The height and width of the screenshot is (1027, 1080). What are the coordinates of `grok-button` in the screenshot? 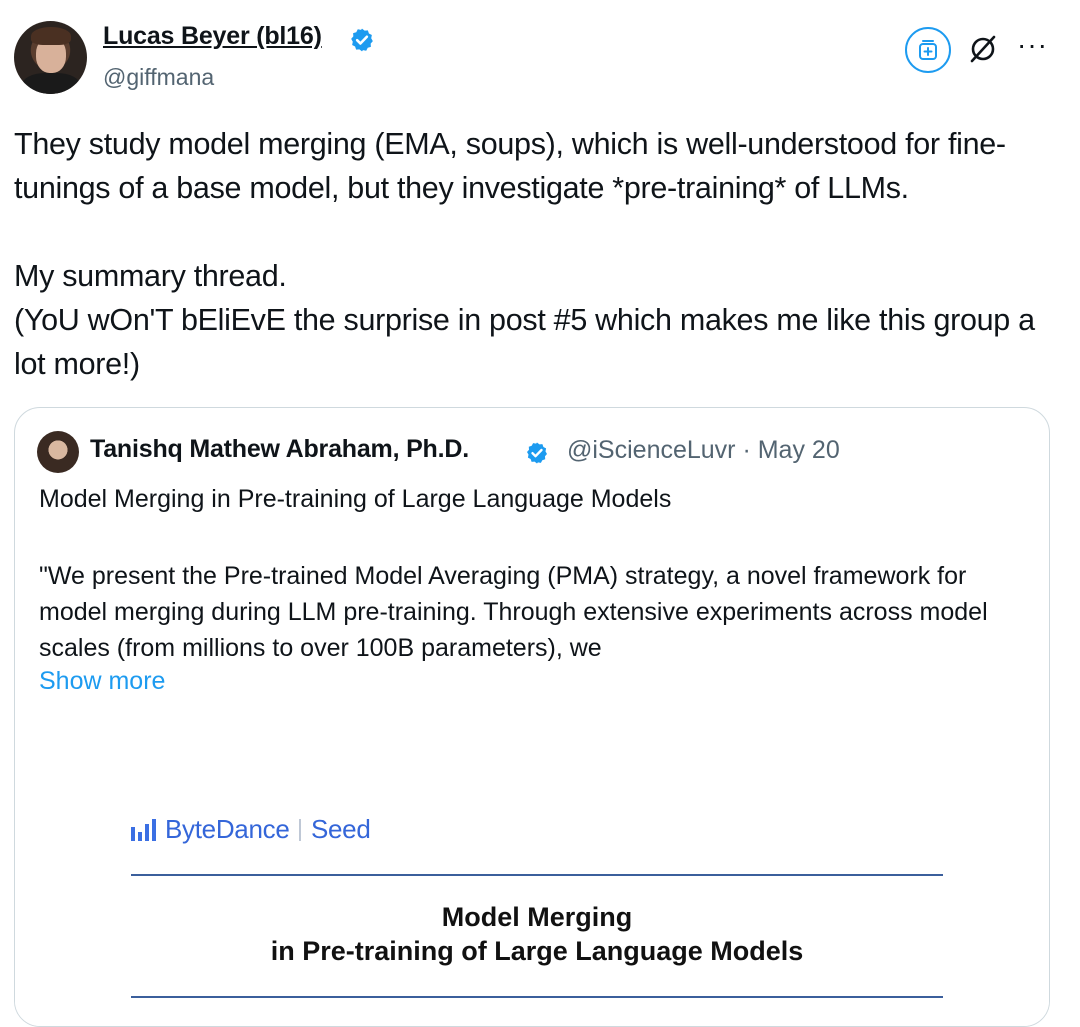 It's located at (928, 50).